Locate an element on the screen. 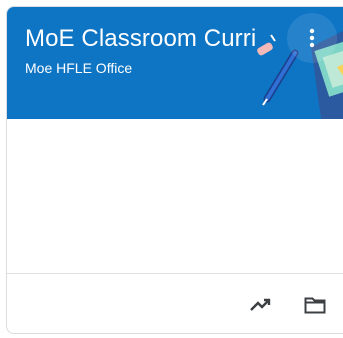 The image size is (343, 338). trending-up-icon is located at coordinates (260, 304).